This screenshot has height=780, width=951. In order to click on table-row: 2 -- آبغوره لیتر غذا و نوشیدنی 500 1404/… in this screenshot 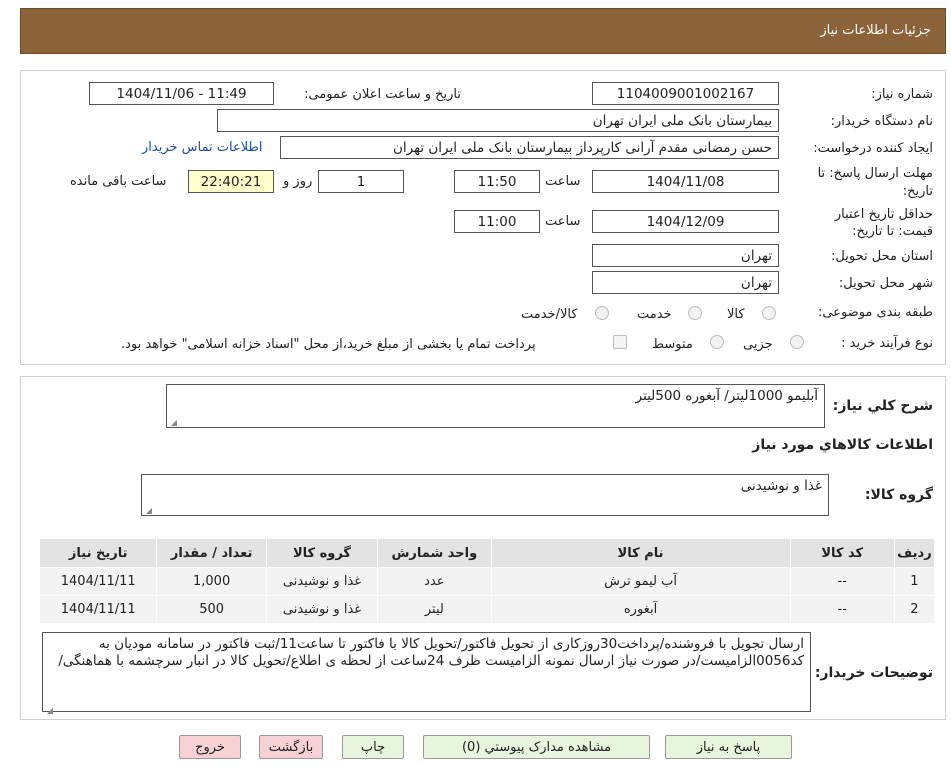, I will do `click(487, 609)`.